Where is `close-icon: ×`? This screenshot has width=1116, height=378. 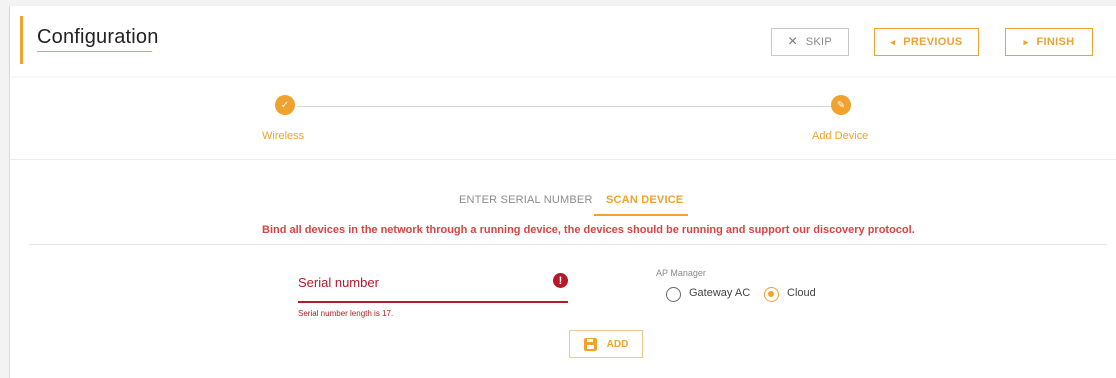 close-icon: × is located at coordinates (793, 41).